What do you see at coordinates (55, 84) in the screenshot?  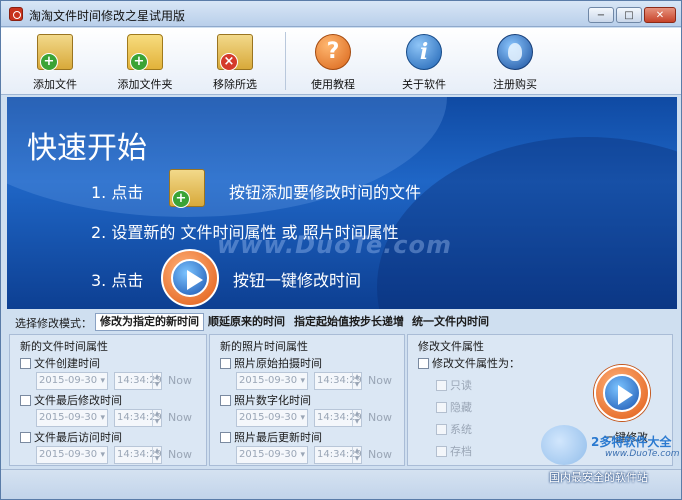 I see `add-file-label: 添加文件` at bounding box center [55, 84].